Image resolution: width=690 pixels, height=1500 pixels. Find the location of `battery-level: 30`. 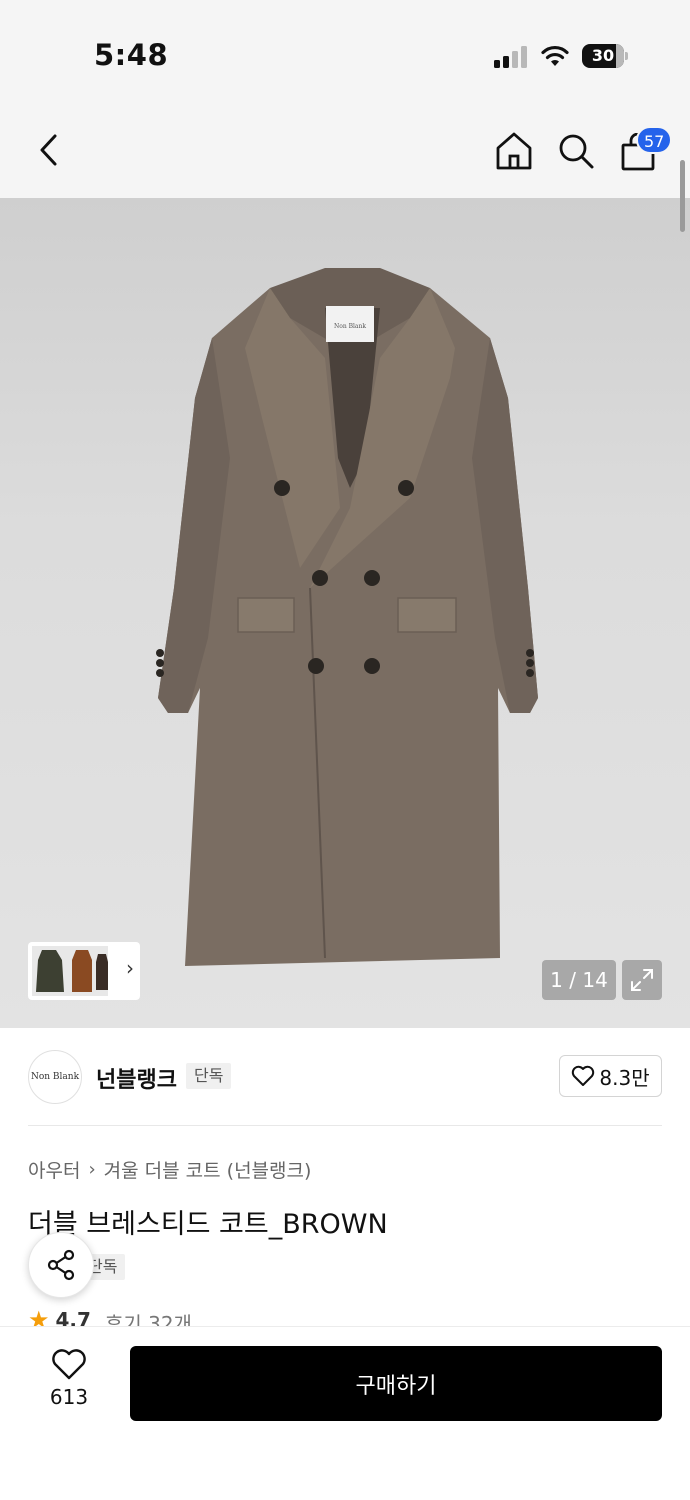

battery-level: 30 is located at coordinates (603, 55).